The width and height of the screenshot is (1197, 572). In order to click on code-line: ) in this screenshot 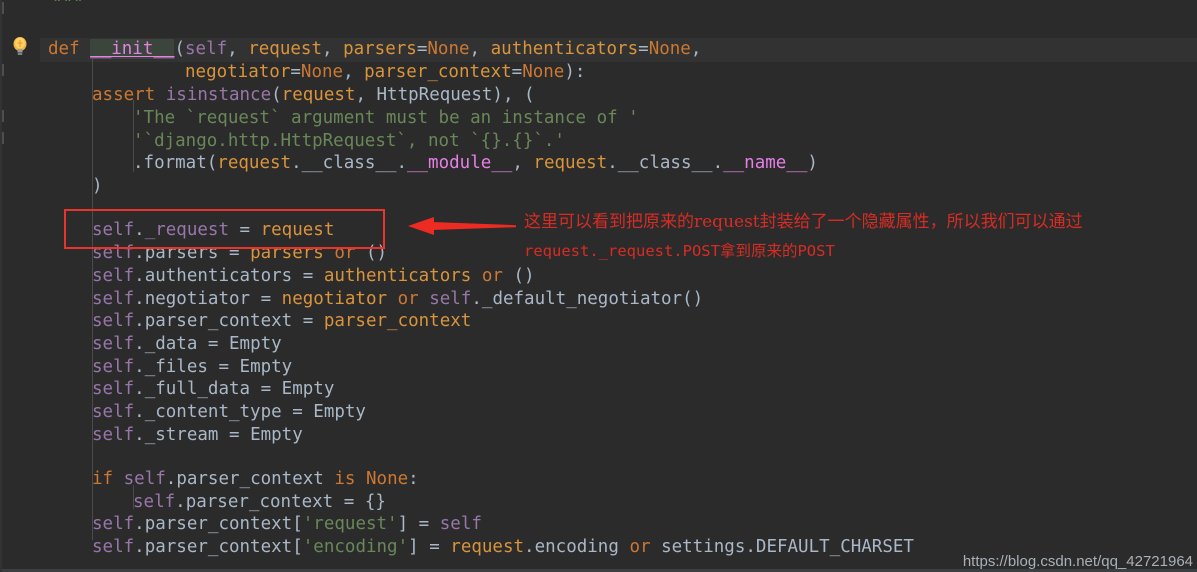, I will do `click(97, 186)`.